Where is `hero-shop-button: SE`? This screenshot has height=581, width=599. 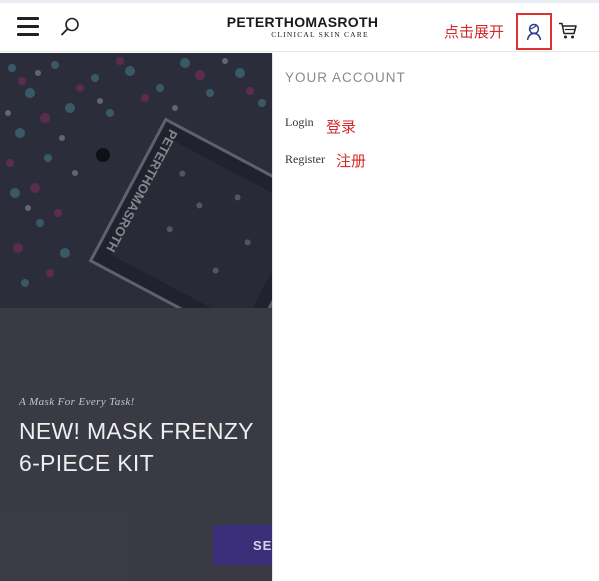 hero-shop-button: SE is located at coordinates (242, 545).